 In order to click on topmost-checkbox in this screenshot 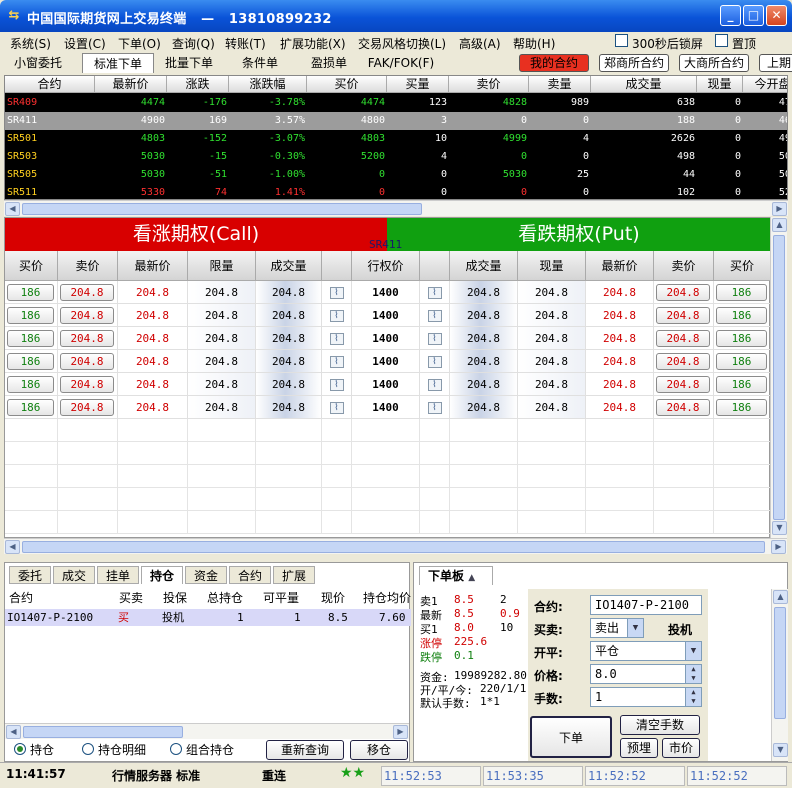, I will do `click(721, 40)`.